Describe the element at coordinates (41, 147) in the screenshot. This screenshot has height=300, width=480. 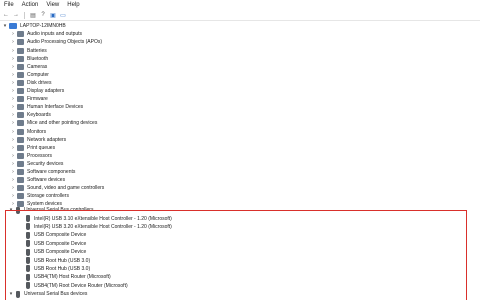
I see `device-category-label: Print queues` at that location.